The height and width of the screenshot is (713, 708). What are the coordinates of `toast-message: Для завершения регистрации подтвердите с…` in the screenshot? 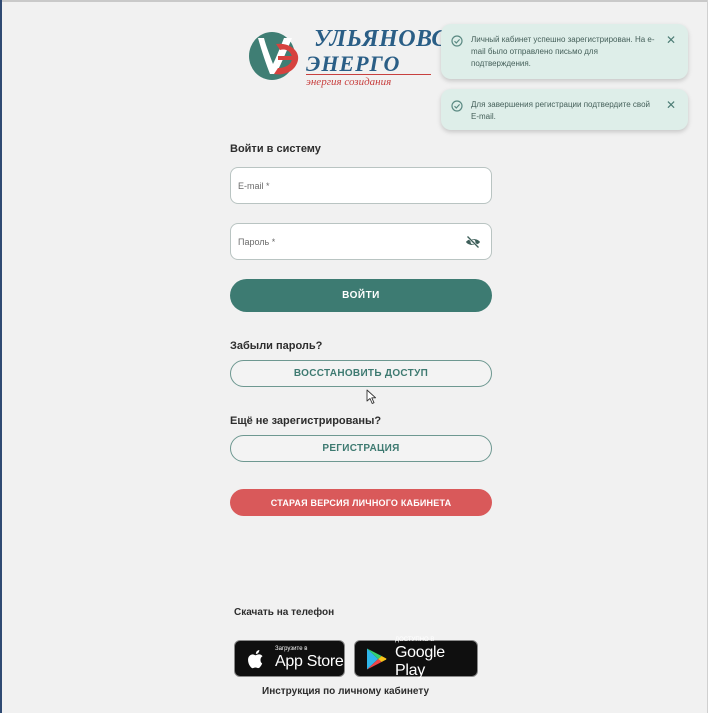 It's located at (560, 110).